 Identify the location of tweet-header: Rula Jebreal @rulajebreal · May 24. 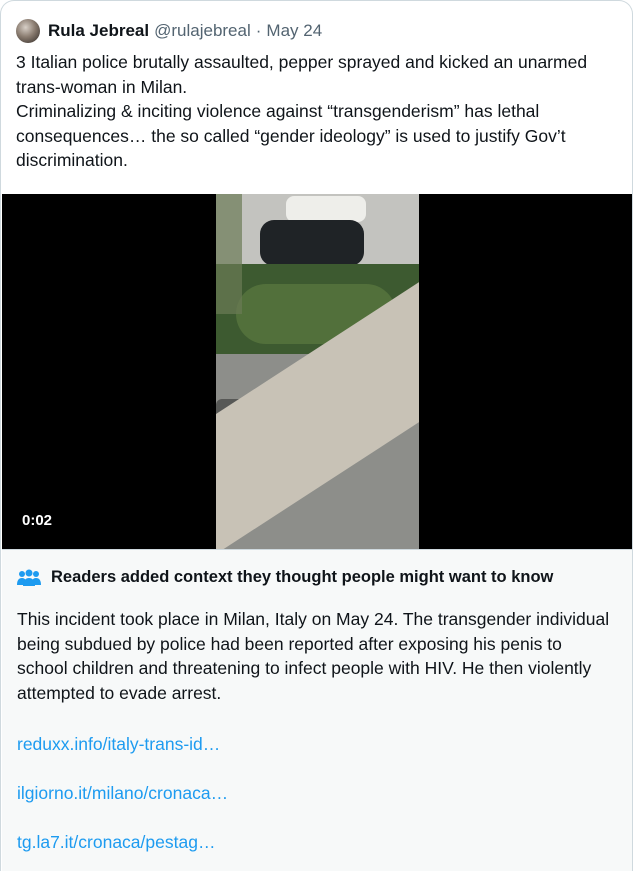
(169, 31).